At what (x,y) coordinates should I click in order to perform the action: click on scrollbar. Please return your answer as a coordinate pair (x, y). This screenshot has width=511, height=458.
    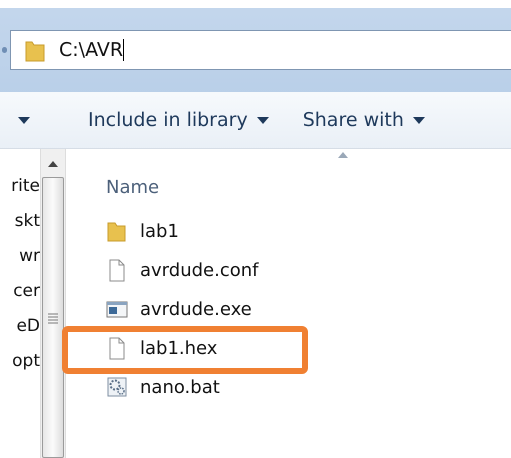
    Looking at the image, I should click on (53, 303).